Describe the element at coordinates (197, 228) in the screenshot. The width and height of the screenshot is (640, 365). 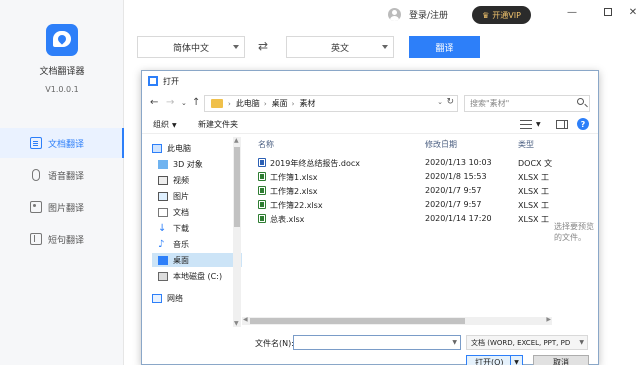
I see `tree-item-downloads: ↓ 下载` at that location.